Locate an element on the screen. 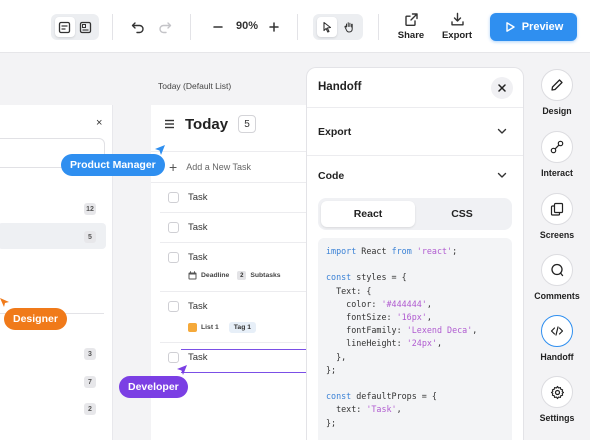  settings-icon-wrap is located at coordinates (557, 392).